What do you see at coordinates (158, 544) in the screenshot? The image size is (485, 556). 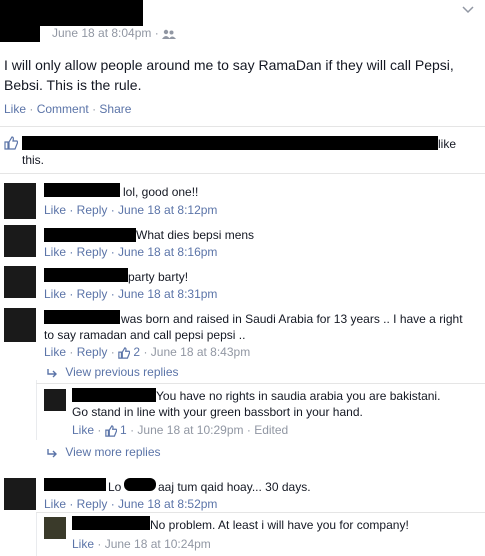 I see `reply-time: June 18 at 10:24pm` at bounding box center [158, 544].